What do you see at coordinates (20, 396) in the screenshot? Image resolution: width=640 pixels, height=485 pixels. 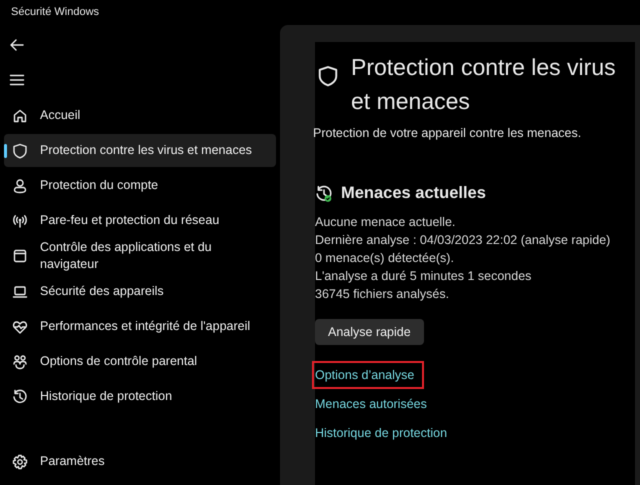 I see `history-icon` at bounding box center [20, 396].